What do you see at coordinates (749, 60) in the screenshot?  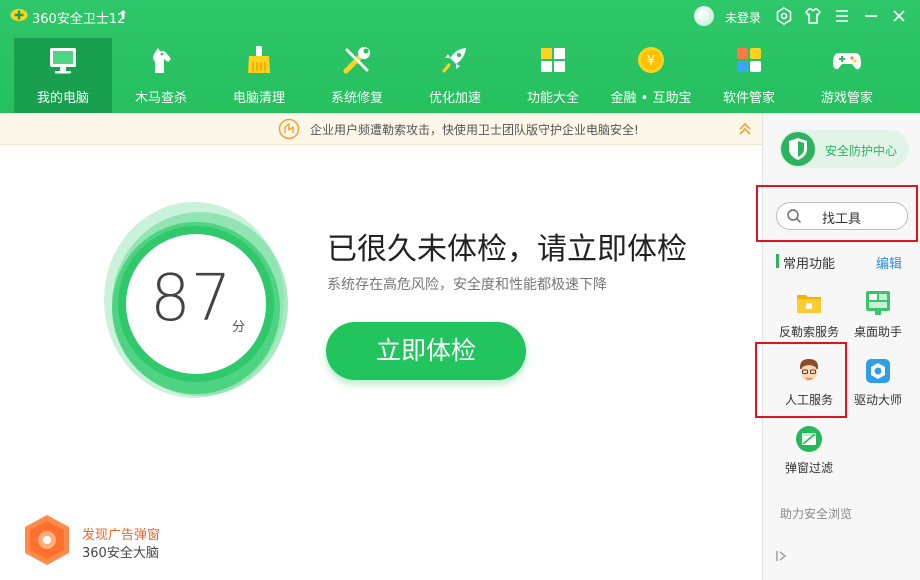 I see `software-store-icon` at bounding box center [749, 60].